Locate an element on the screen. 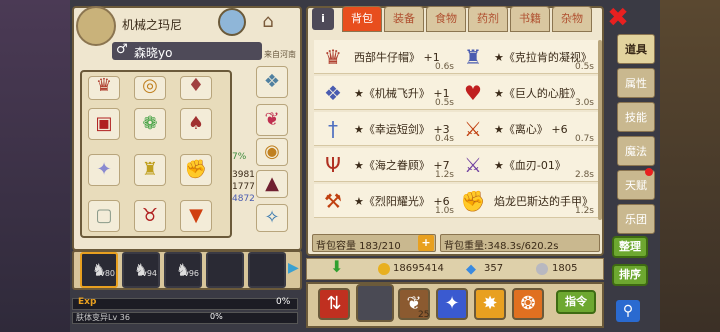 The image size is (720, 332). guild-emblem-icon is located at coordinates (96, 26).